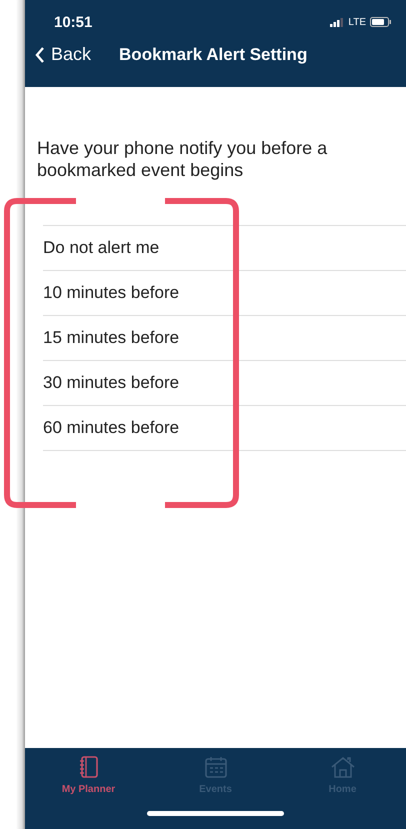 This screenshot has width=406, height=829. I want to click on notebook-icon, so click(89, 767).